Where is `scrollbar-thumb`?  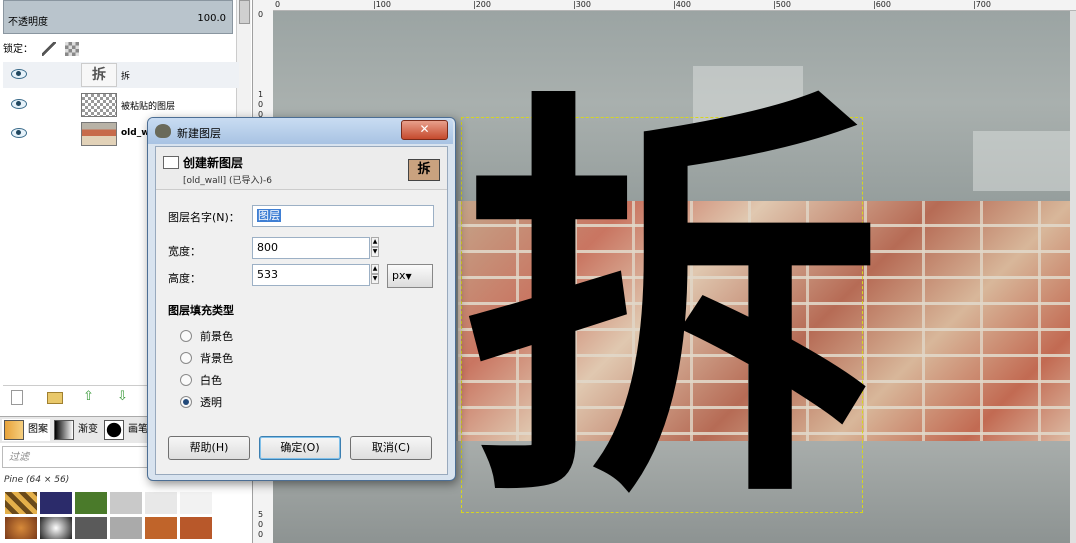 scrollbar-thumb is located at coordinates (244, 12).